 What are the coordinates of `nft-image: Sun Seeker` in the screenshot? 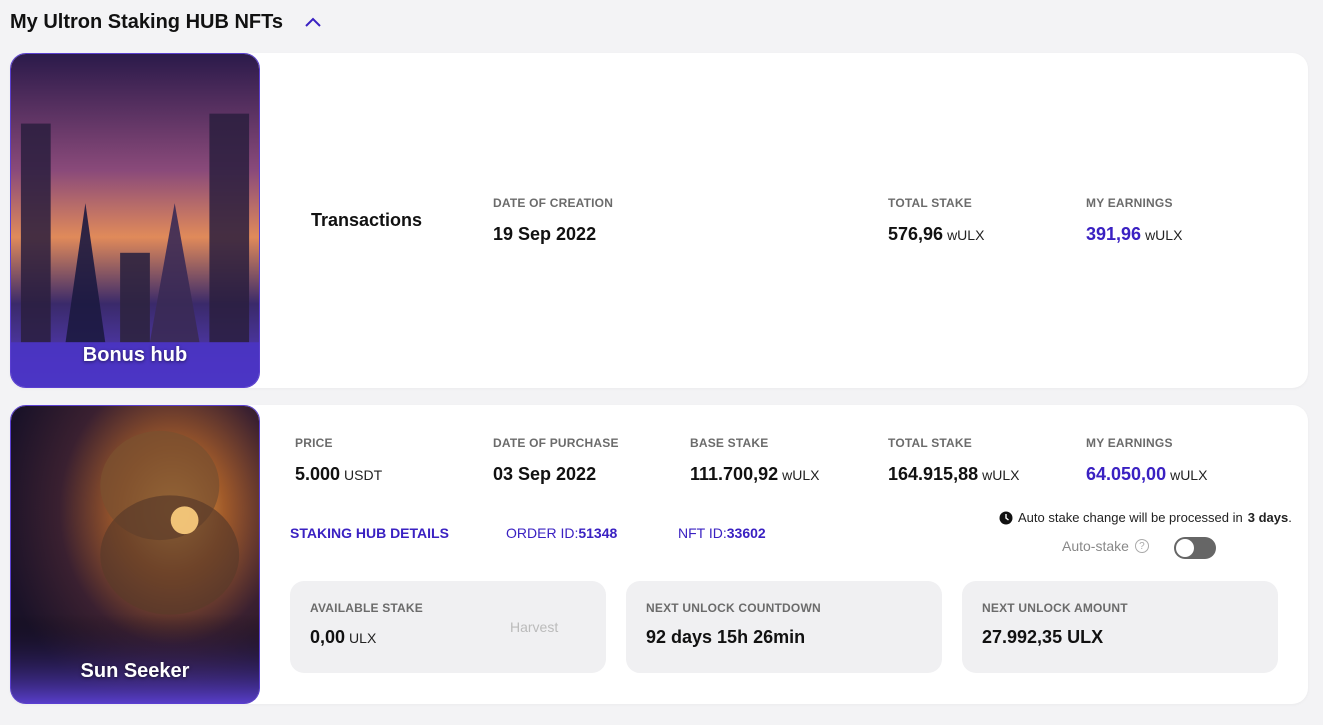 It's located at (135, 554).